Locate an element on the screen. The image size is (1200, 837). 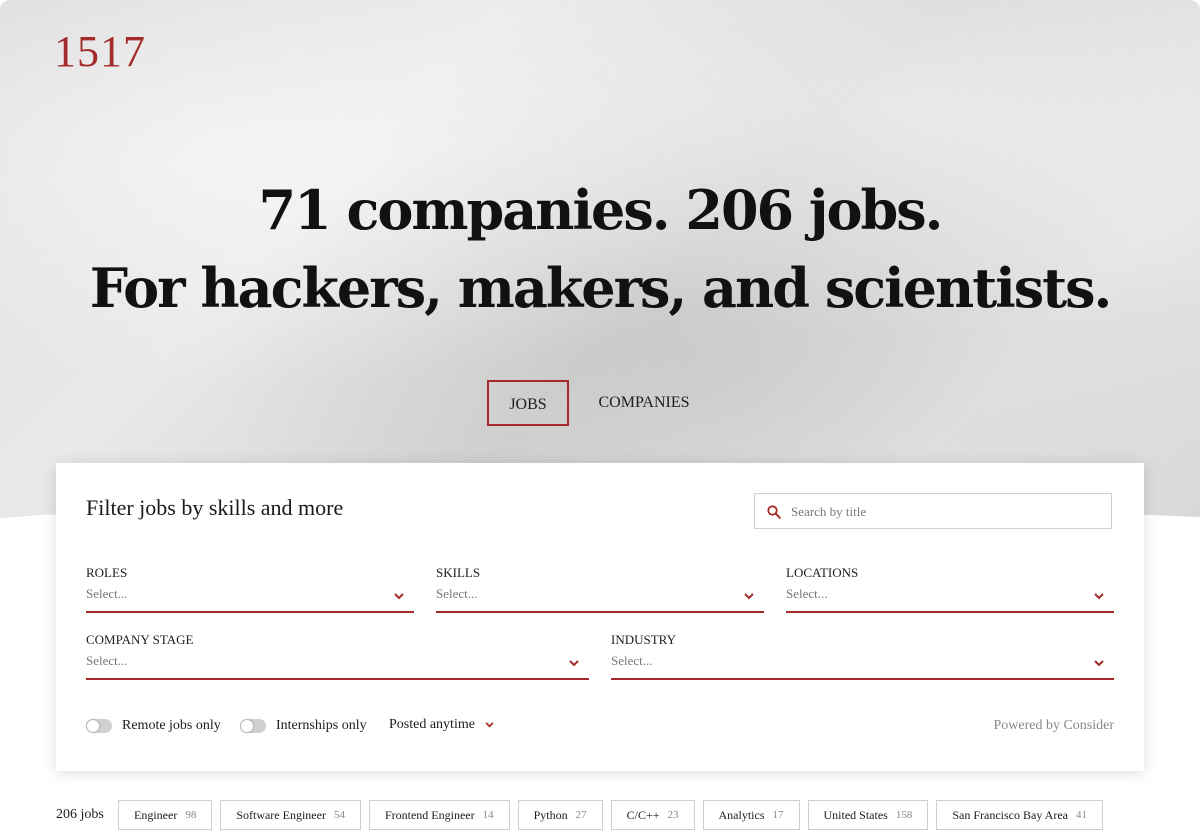
chip-frontend-engineer: Frontend Engineer 14 is located at coordinates (439, 815).